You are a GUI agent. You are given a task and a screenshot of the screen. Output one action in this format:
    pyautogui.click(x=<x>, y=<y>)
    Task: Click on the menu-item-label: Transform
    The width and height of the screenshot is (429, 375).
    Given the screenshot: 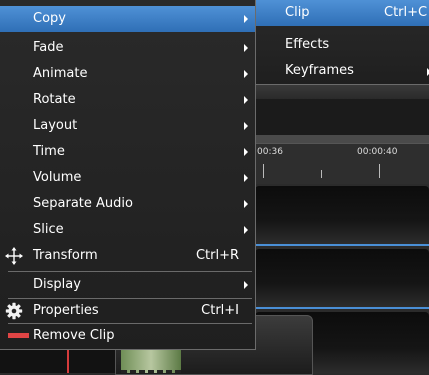 What is the action you would take?
    pyautogui.click(x=65, y=255)
    